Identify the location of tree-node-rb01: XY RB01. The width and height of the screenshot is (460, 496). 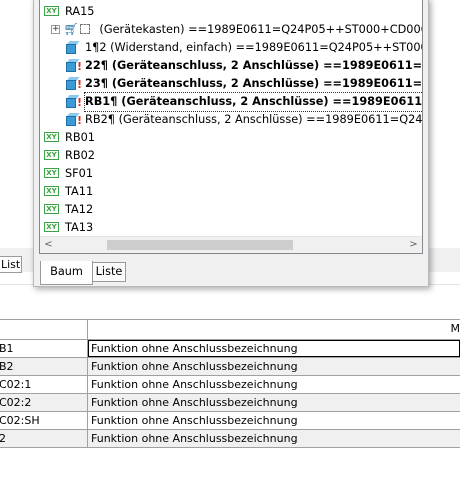
(69, 138).